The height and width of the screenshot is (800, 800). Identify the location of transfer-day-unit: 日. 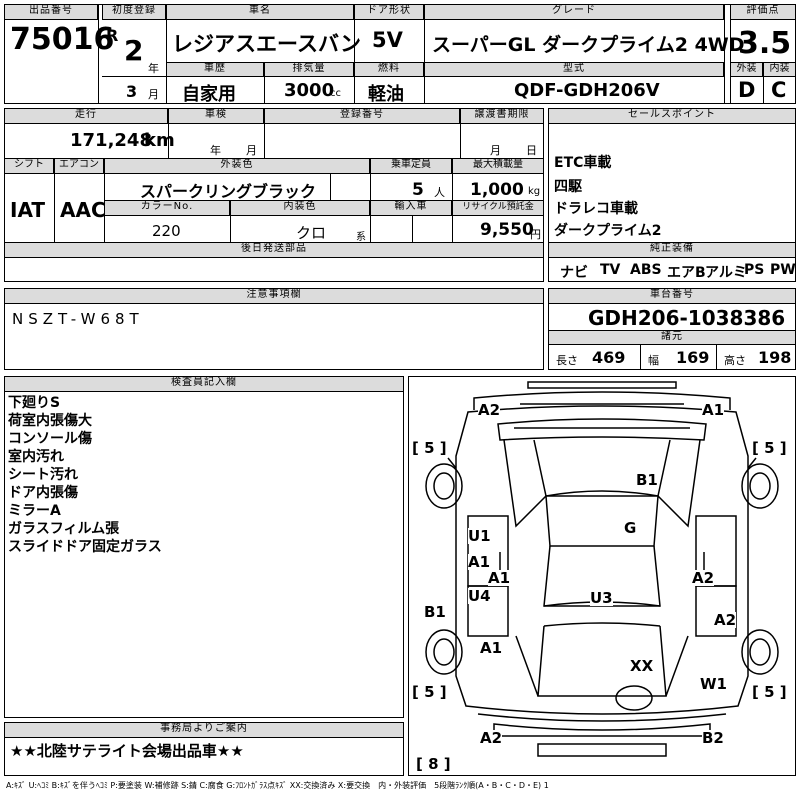
(531, 150).